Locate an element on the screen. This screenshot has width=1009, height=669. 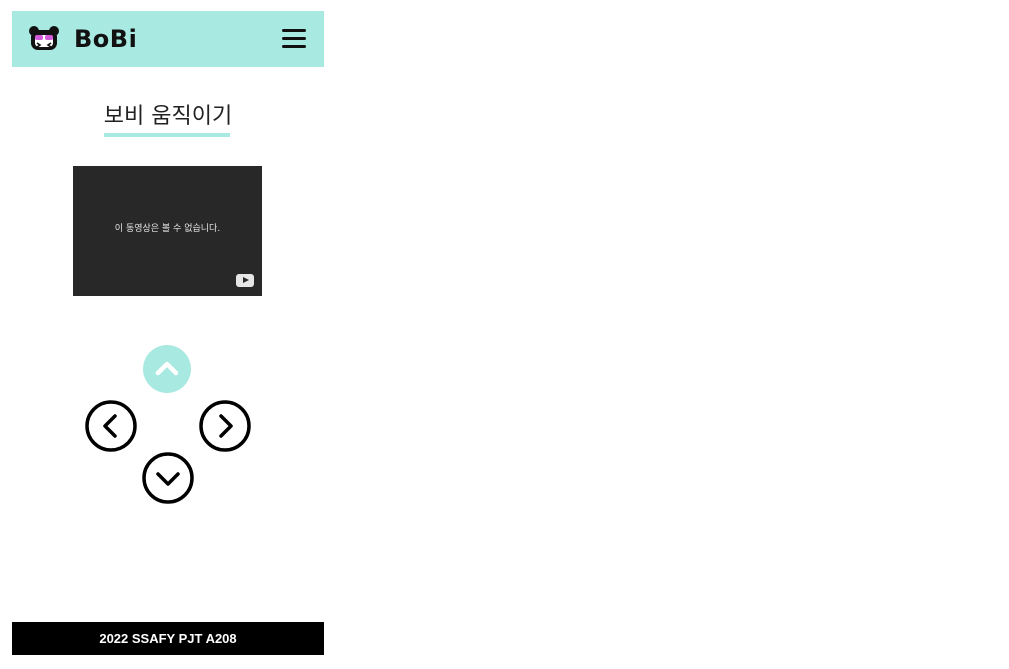
page-title-wrap: 보비 움직이기 is located at coordinates (168, 117).